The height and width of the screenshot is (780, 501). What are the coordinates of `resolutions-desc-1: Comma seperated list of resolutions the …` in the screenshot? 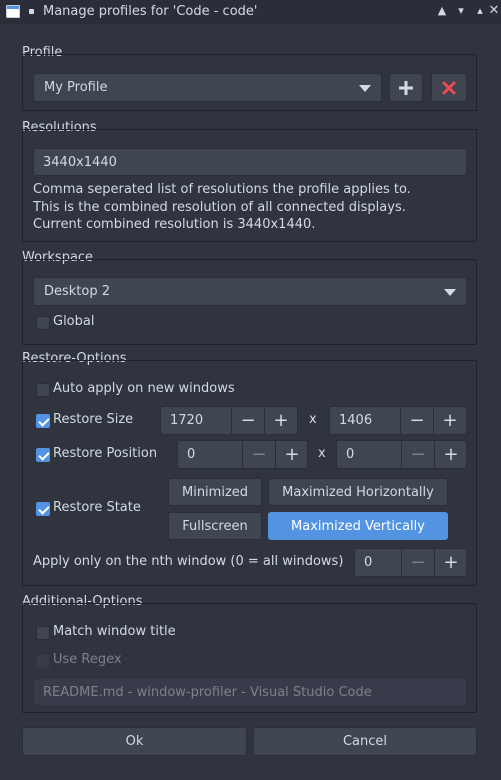 It's located at (222, 189).